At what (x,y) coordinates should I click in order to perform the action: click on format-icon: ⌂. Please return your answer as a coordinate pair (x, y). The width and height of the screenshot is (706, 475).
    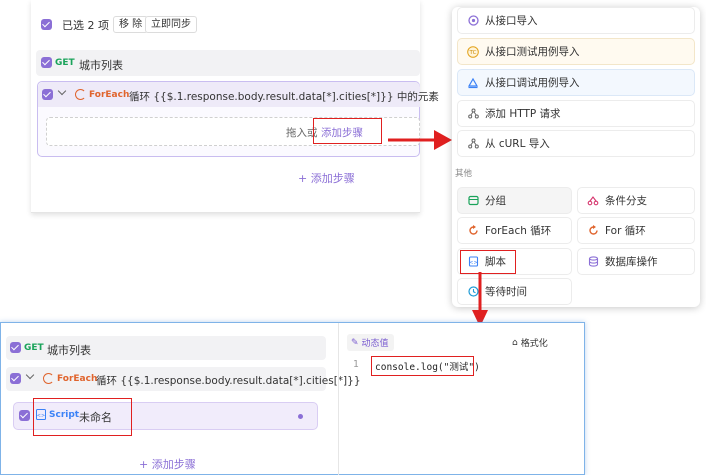
    Looking at the image, I should click on (515, 342).